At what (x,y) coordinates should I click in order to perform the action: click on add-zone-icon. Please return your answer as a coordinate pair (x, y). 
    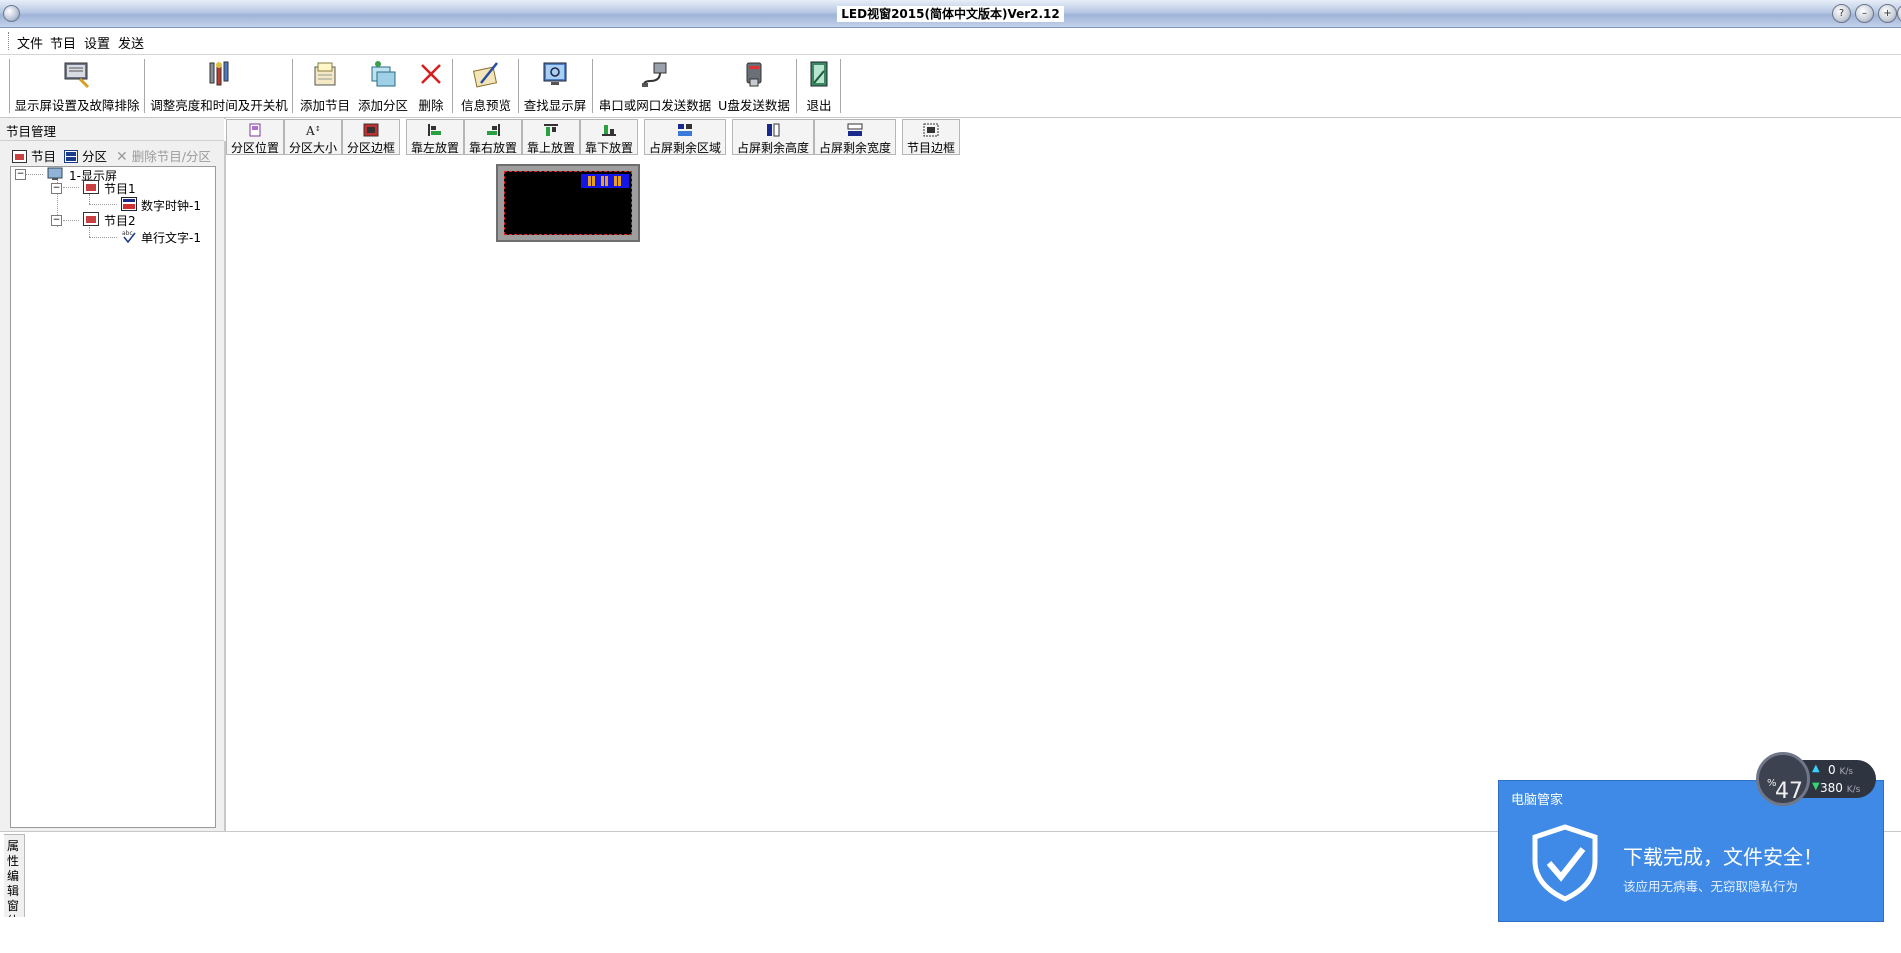
    Looking at the image, I should click on (383, 74).